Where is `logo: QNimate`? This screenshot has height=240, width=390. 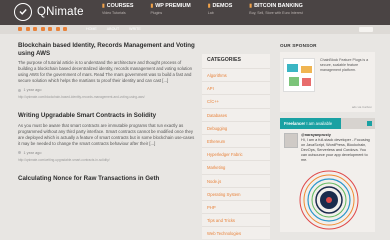
logo: QNimate is located at coordinates (49, 12).